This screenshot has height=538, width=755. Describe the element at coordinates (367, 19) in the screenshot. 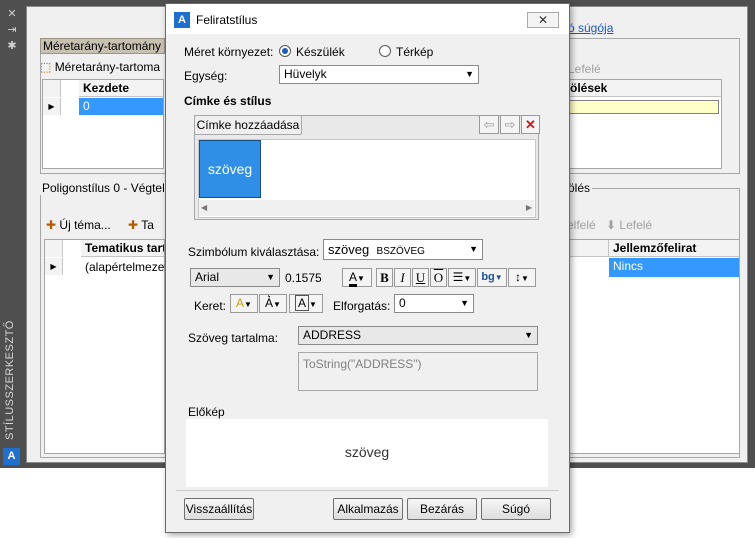

I see `dialog-titlebar: A Feliratstílus ✕` at that location.